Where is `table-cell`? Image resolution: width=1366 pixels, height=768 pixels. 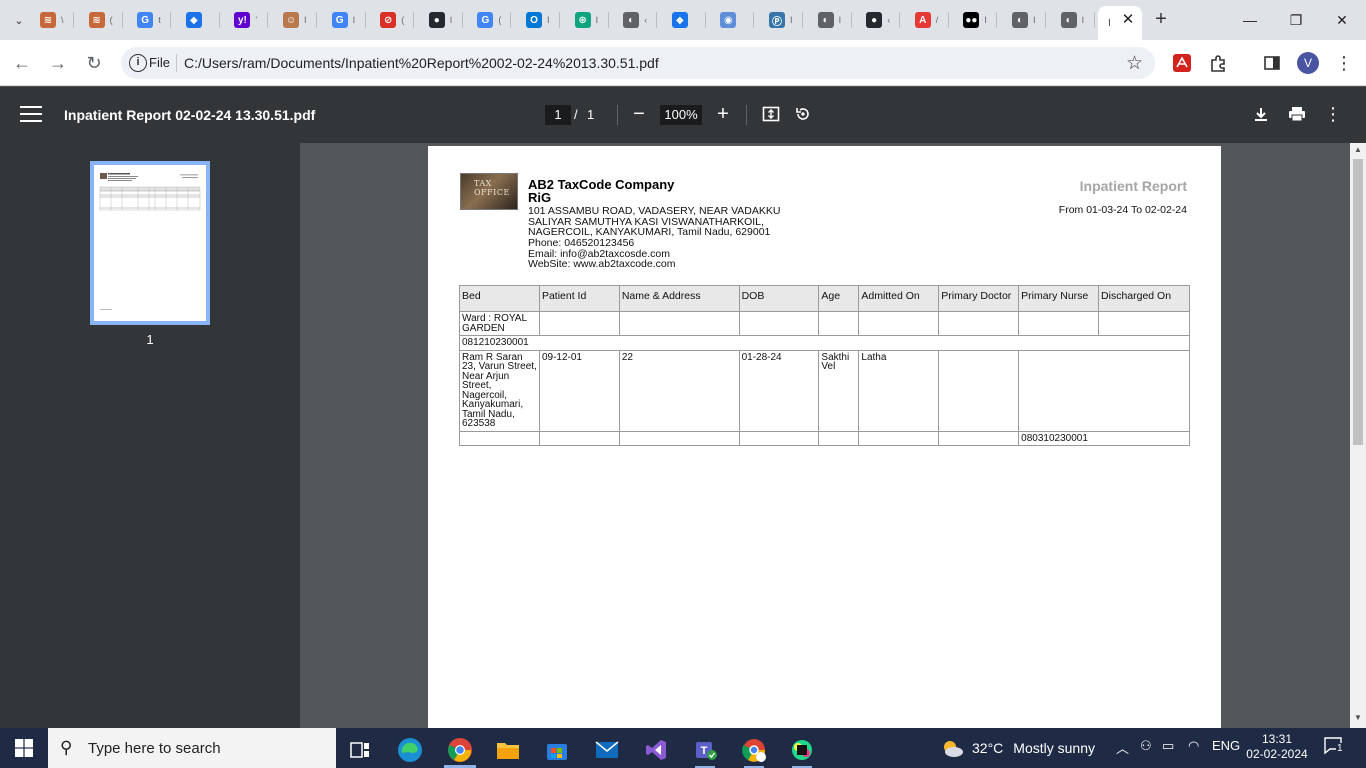 table-cell is located at coordinates (899, 323).